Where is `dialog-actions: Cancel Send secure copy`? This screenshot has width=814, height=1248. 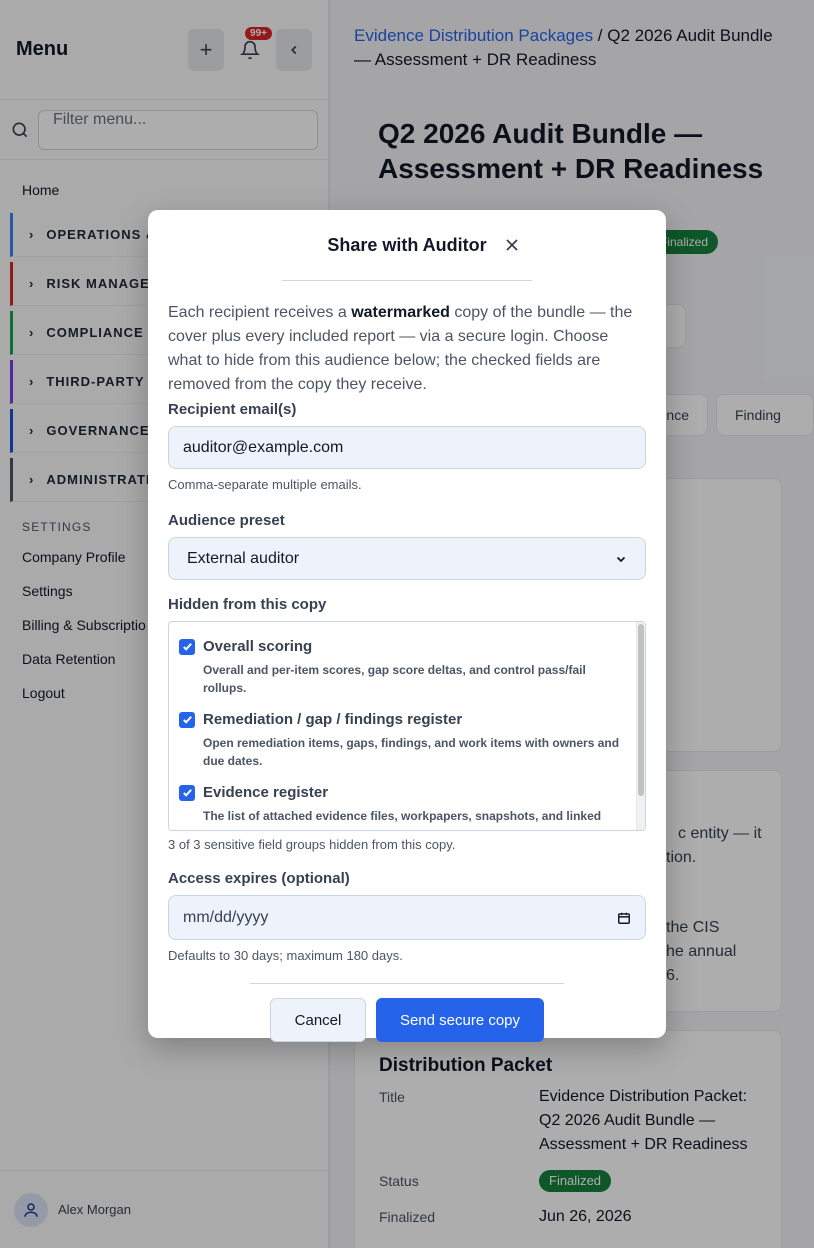 dialog-actions: Cancel Send secure copy is located at coordinates (407, 1020).